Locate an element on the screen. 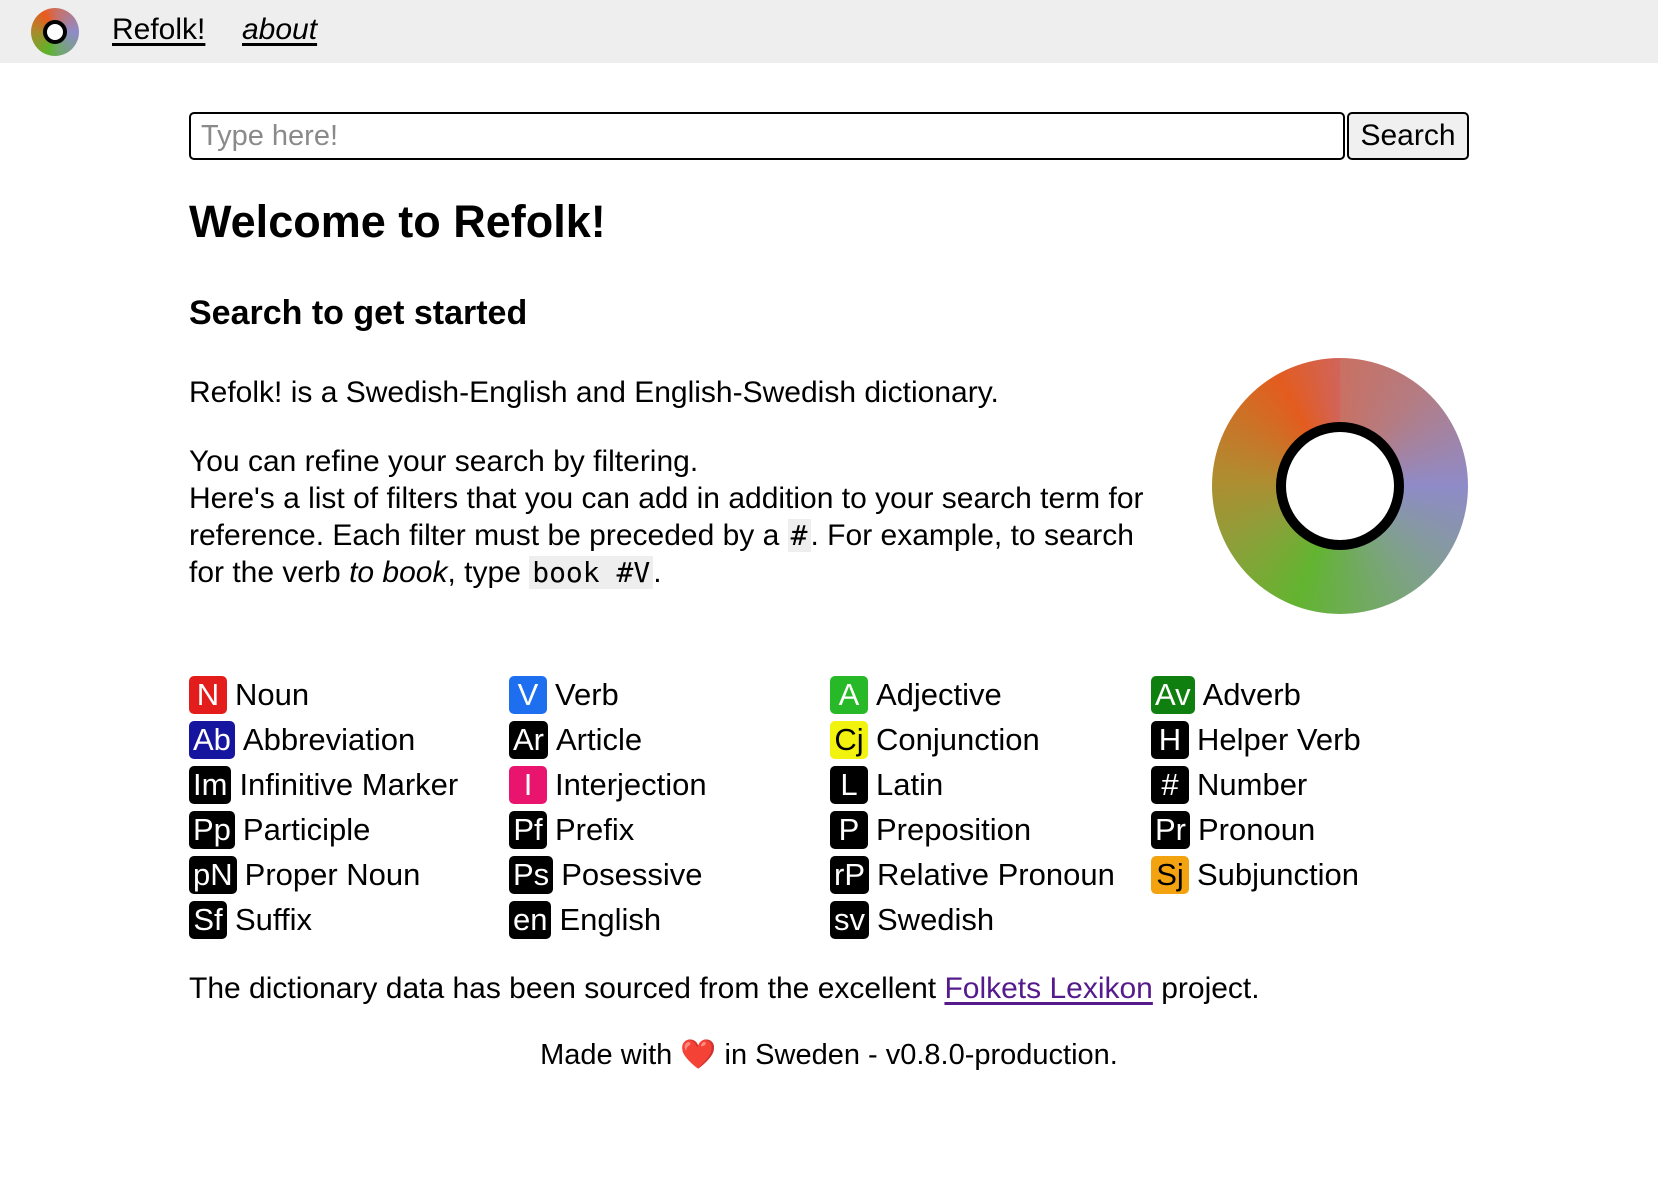 This screenshot has width=1658, height=1192. filter-tag-badge: en is located at coordinates (530, 920).